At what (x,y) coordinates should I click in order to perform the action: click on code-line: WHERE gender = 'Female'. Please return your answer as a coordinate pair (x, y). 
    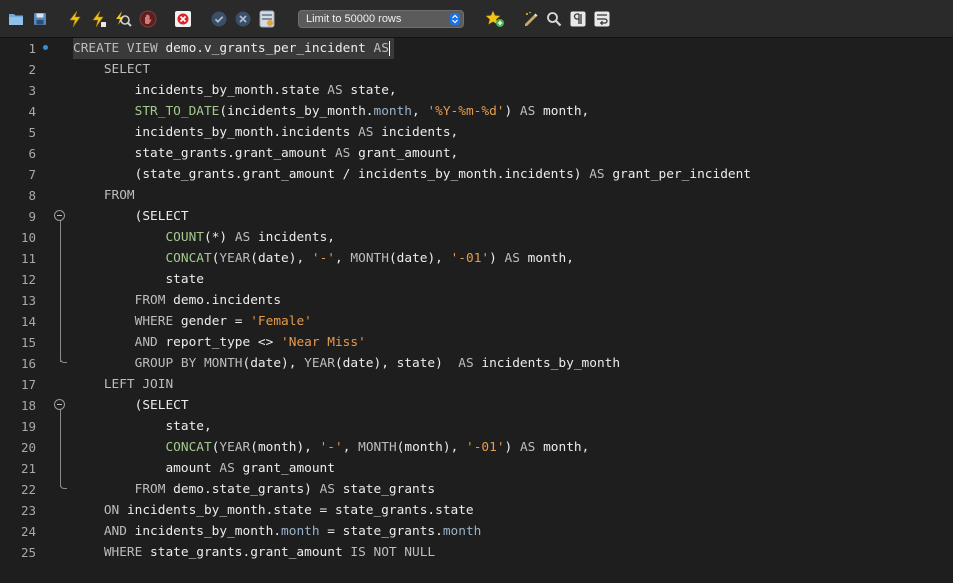
    Looking at the image, I should click on (192, 321).